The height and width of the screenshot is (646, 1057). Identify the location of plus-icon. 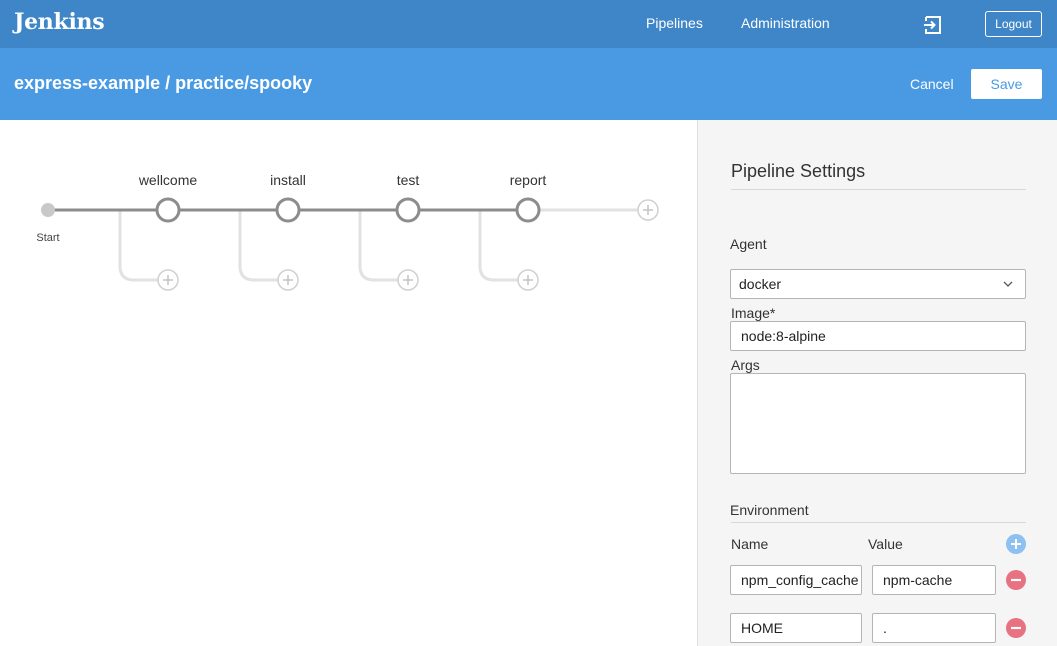
(1016, 544).